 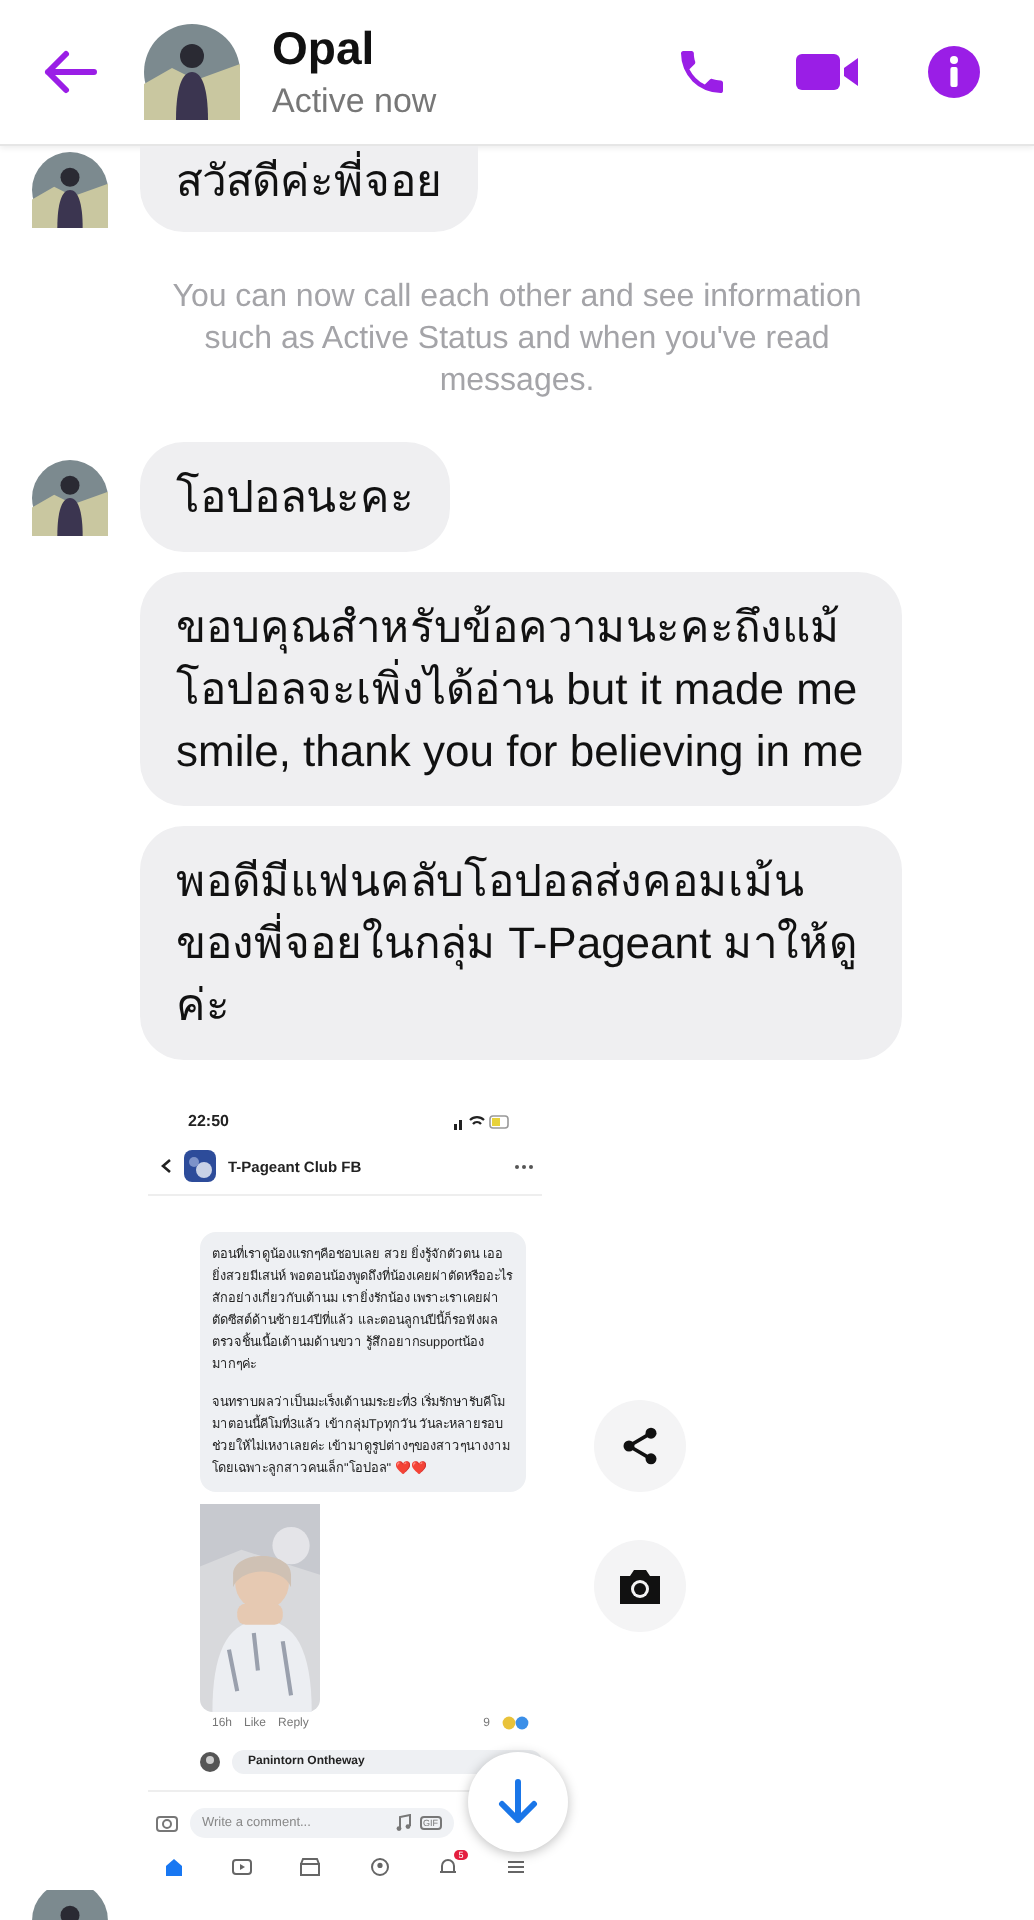 What do you see at coordinates (521, 943) in the screenshot?
I see `message-bubble: พอดีมีแฟนคลับโอปอลส่งคอมเม้นของพี่จอยในกลุ่ม T-Pageant มาให้ดูค่ะ` at bounding box center [521, 943].